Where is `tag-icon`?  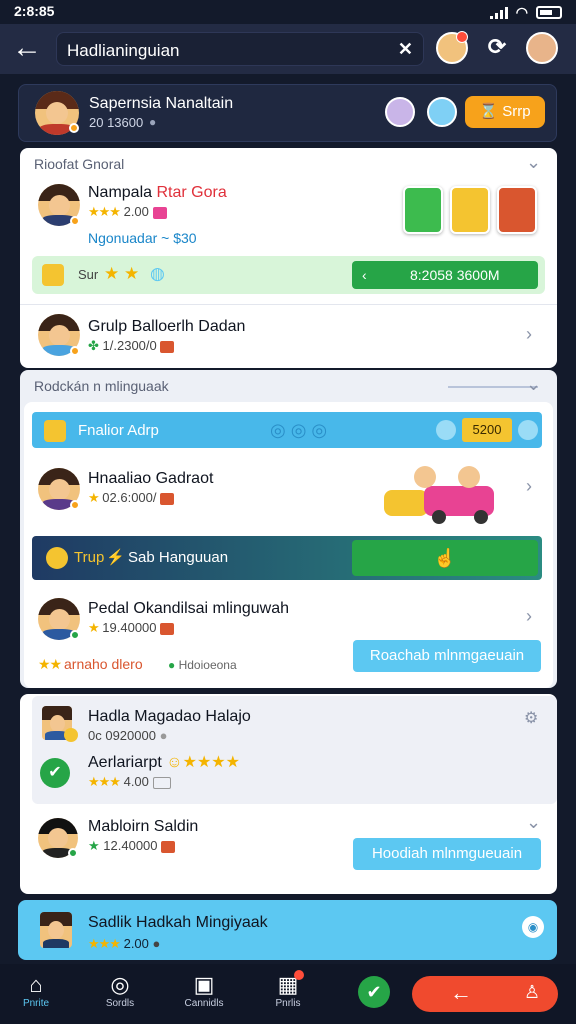
tag-icon is located at coordinates (161, 782).